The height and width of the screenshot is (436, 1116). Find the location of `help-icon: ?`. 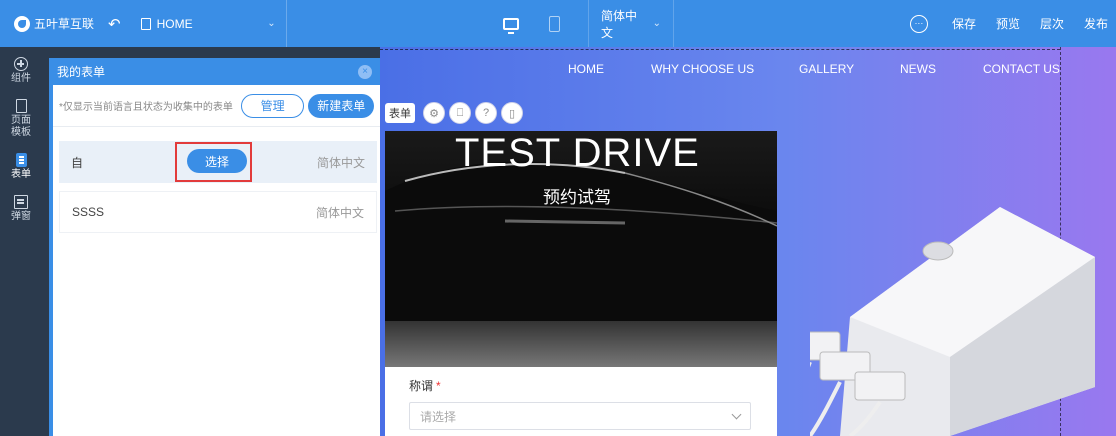

help-icon: ? is located at coordinates (486, 113).